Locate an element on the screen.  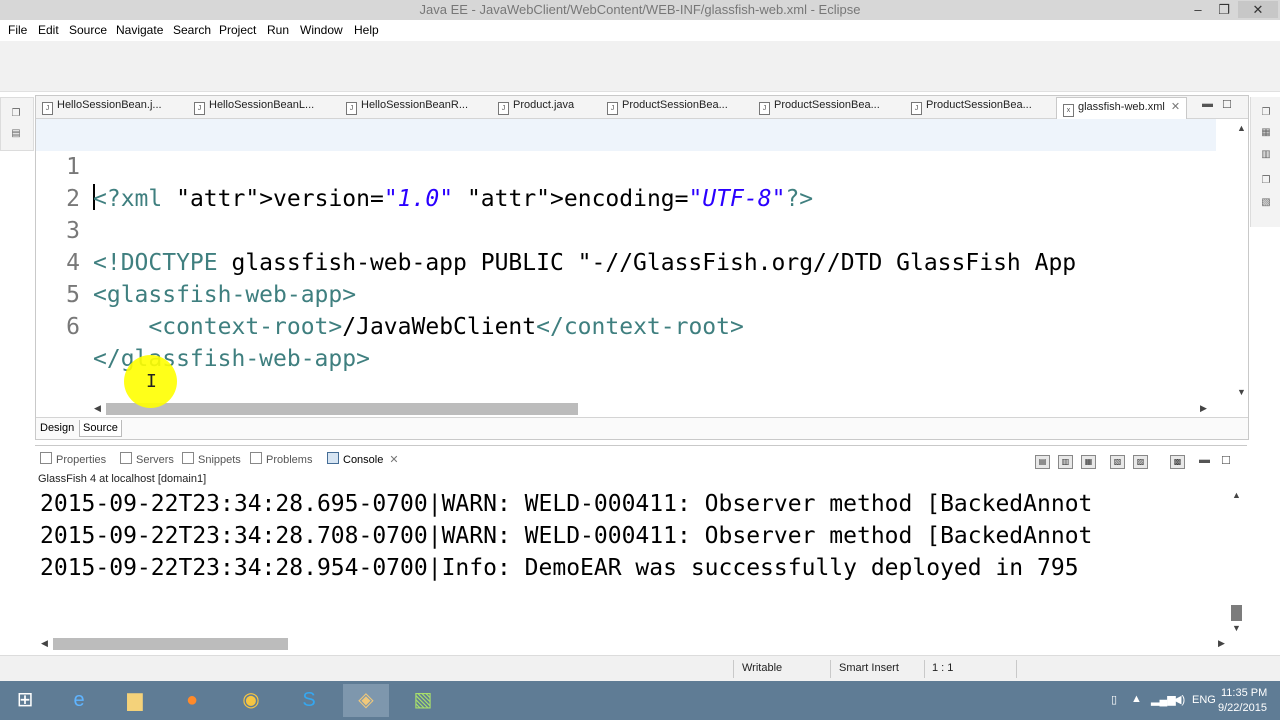
scroll-lock-icon: ▥ is located at coordinates (1065, 462).